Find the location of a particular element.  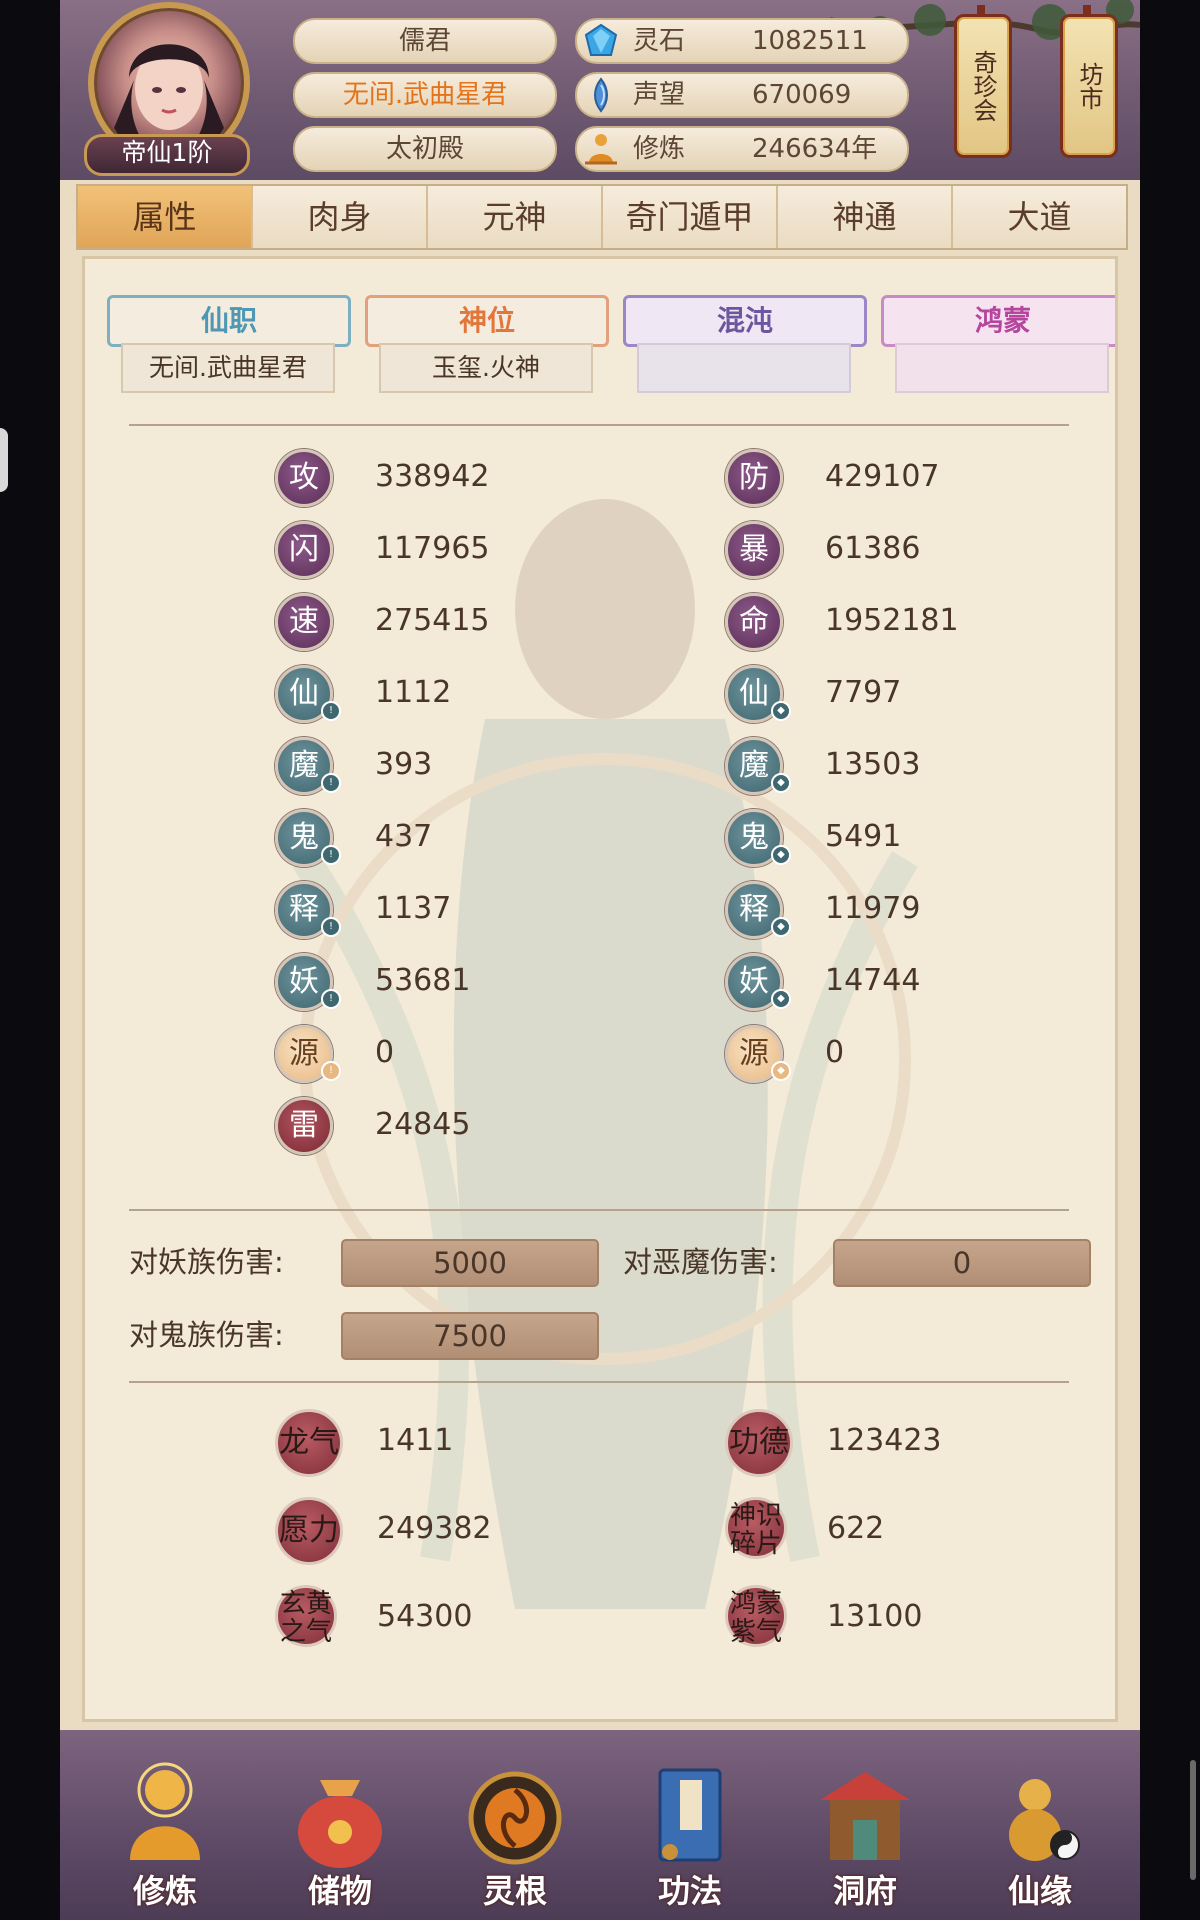

tab-attributes: 属性 is located at coordinates (165, 217).